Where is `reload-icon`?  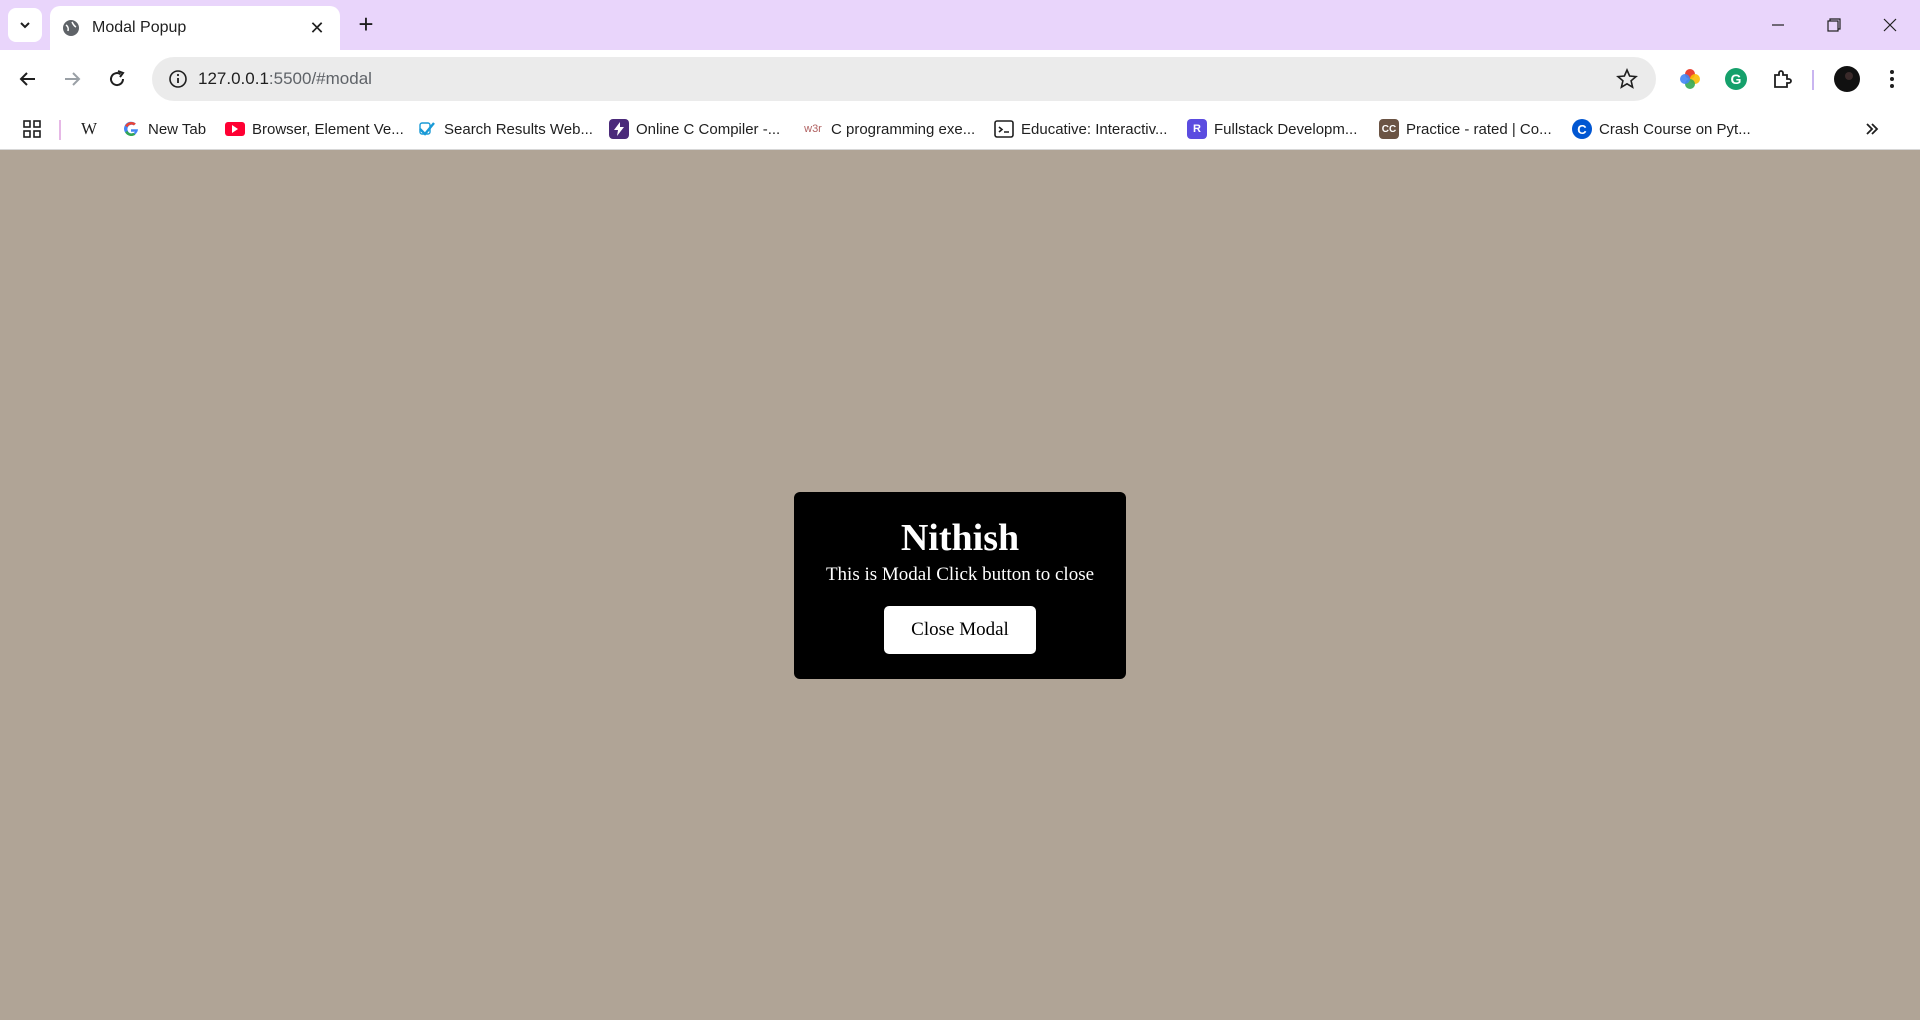 reload-icon is located at coordinates (117, 78).